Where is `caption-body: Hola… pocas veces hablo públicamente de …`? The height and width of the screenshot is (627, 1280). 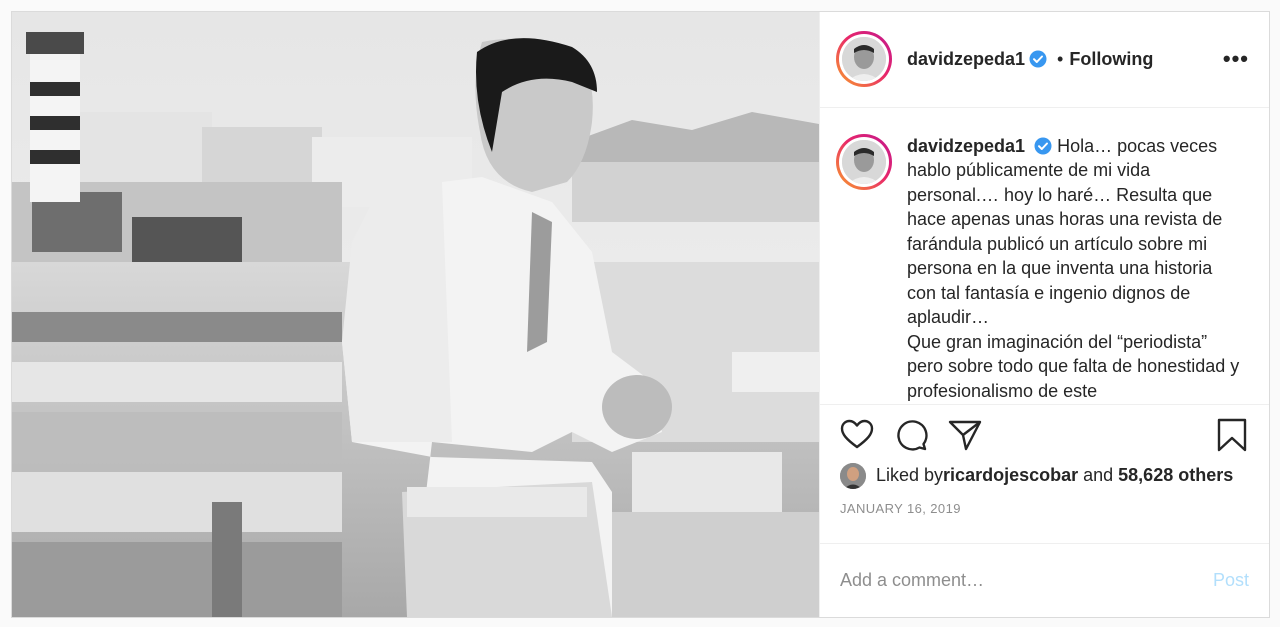
caption-body: Hola… pocas veces hablo públicamente de … is located at coordinates (1073, 268).